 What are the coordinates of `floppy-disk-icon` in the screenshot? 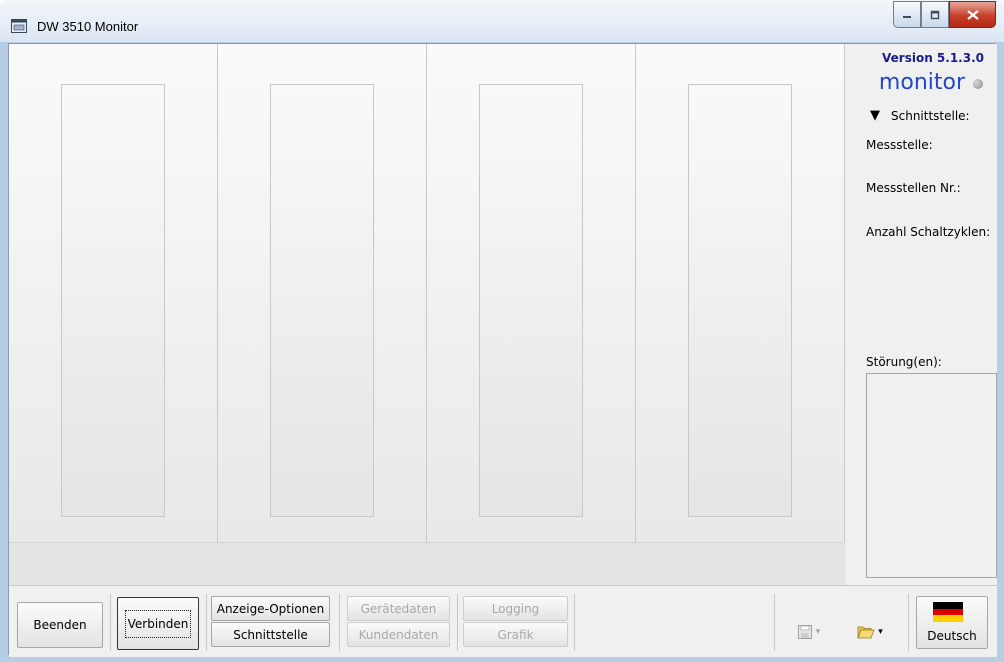 It's located at (804, 632).